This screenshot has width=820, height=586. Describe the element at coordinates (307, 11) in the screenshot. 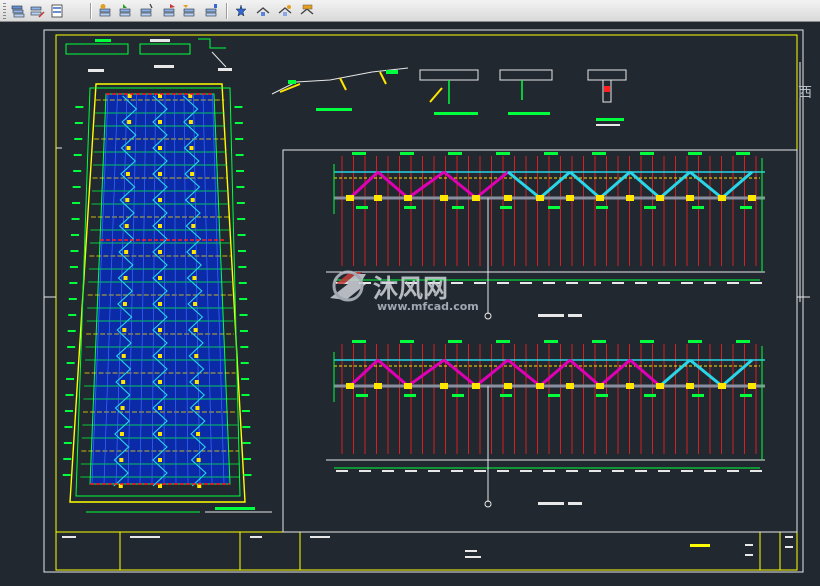

I see `layer-delete-icon` at that location.